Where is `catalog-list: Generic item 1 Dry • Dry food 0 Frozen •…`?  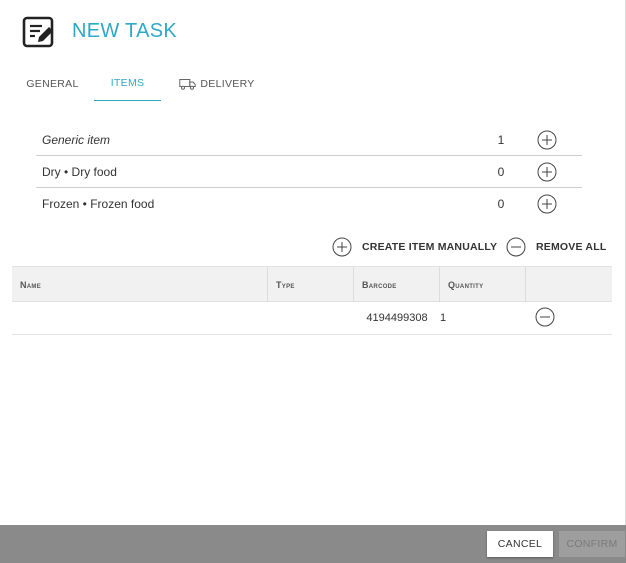 catalog-list: Generic item 1 Dry • Dry food 0 Frozen •… is located at coordinates (309, 171).